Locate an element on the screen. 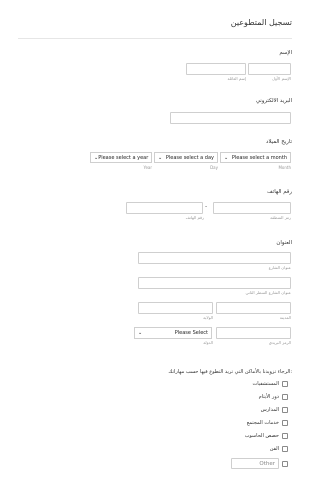 This screenshot has height=483, width=320. month-select: ⌄ Please select a month is located at coordinates (255, 157).